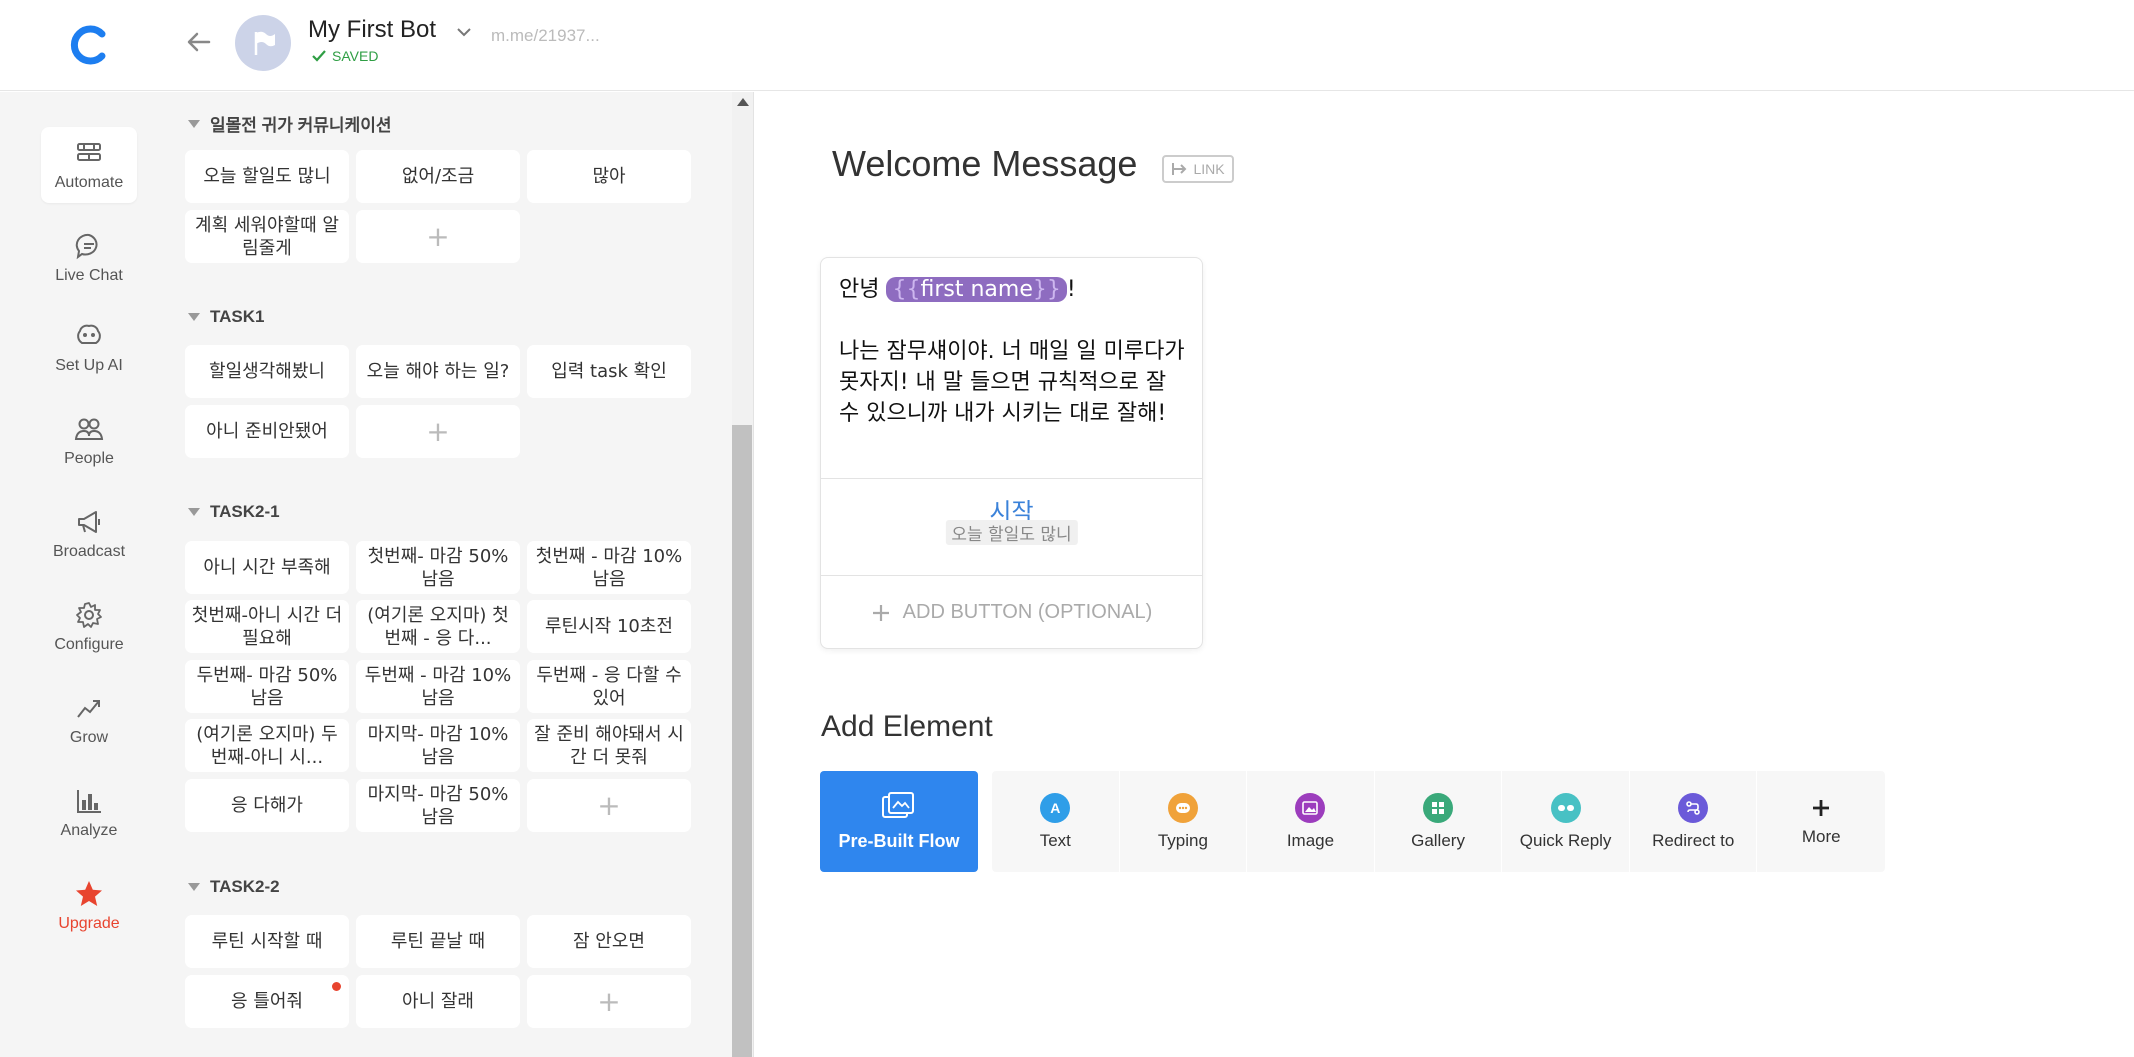  Describe the element at coordinates (464, 32) in the screenshot. I see `chevron-down-icon` at that location.